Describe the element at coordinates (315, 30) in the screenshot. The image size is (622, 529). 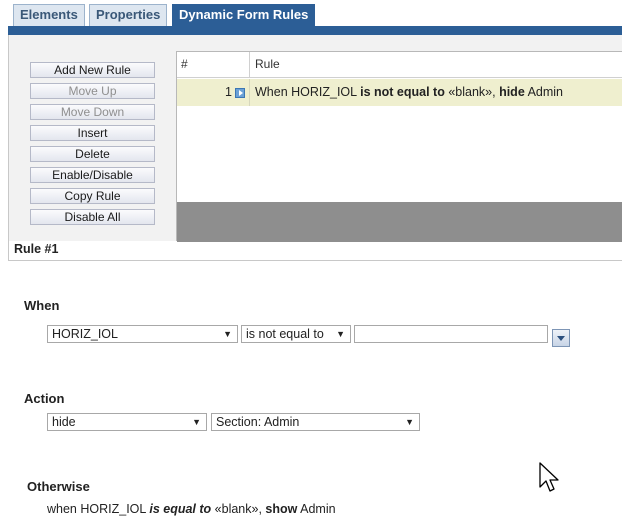
I see `tab-underline` at that location.